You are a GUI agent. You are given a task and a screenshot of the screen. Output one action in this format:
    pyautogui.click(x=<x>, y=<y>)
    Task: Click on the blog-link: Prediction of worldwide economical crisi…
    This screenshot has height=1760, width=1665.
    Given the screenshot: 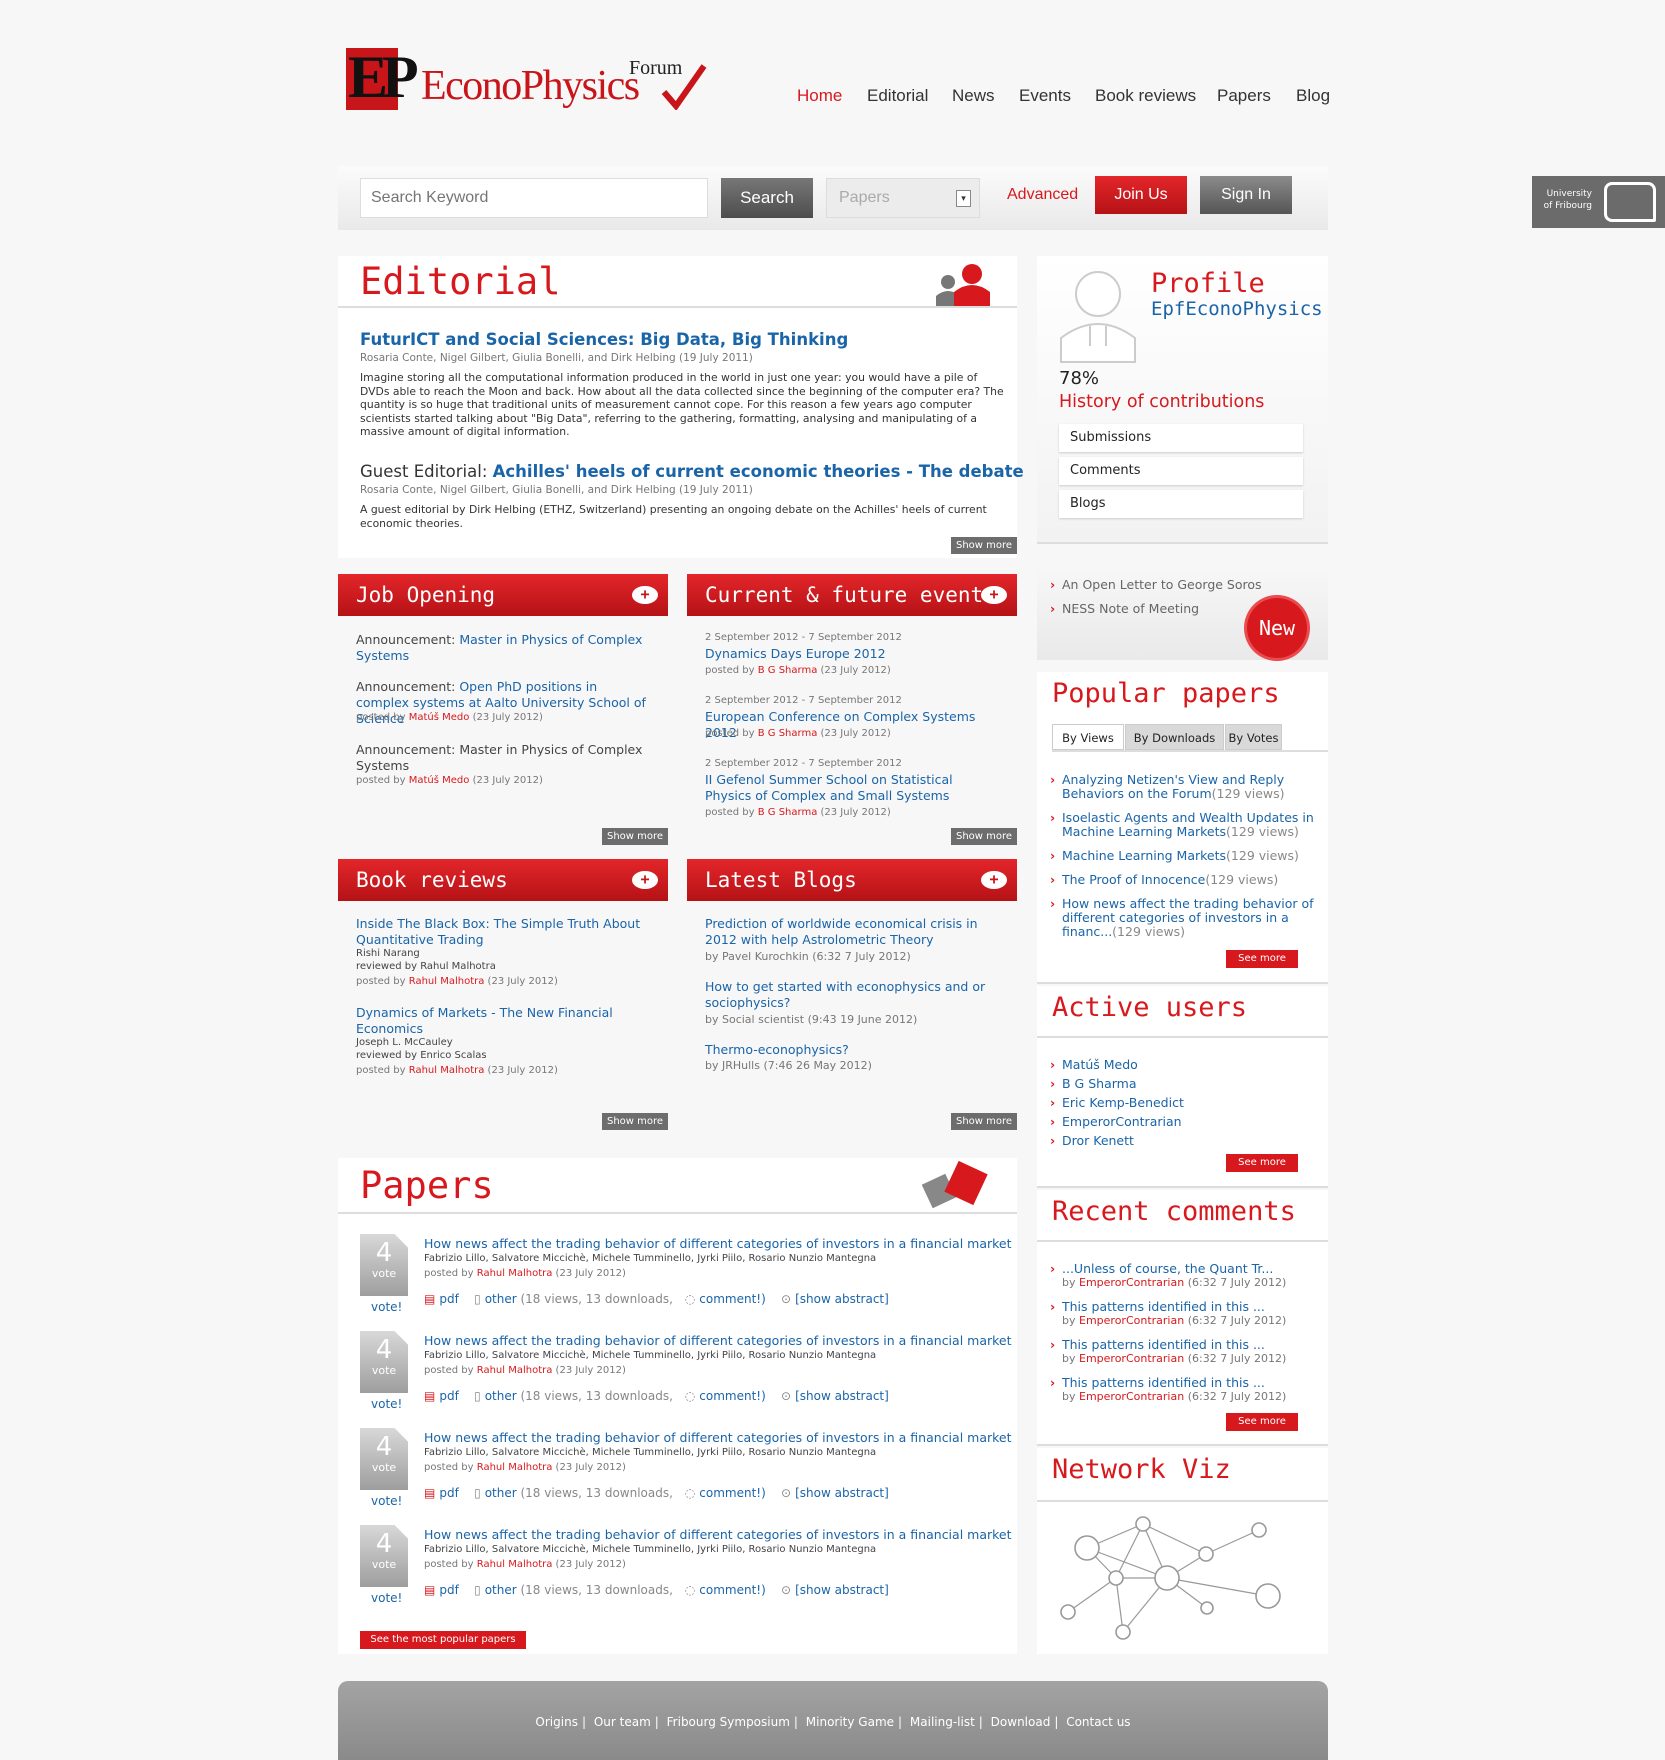 What is the action you would take?
    pyautogui.click(x=852, y=932)
    